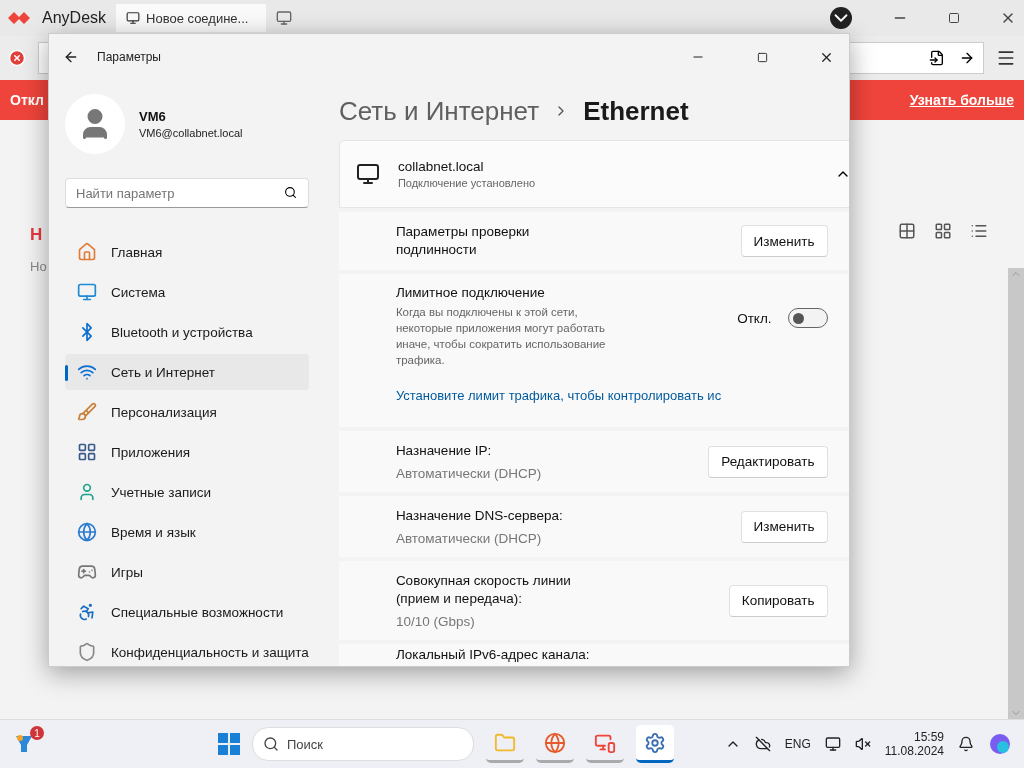 This screenshot has width=1024, height=768. What do you see at coordinates (187, 452) in the screenshot?
I see `nav-item: Приложения` at bounding box center [187, 452].